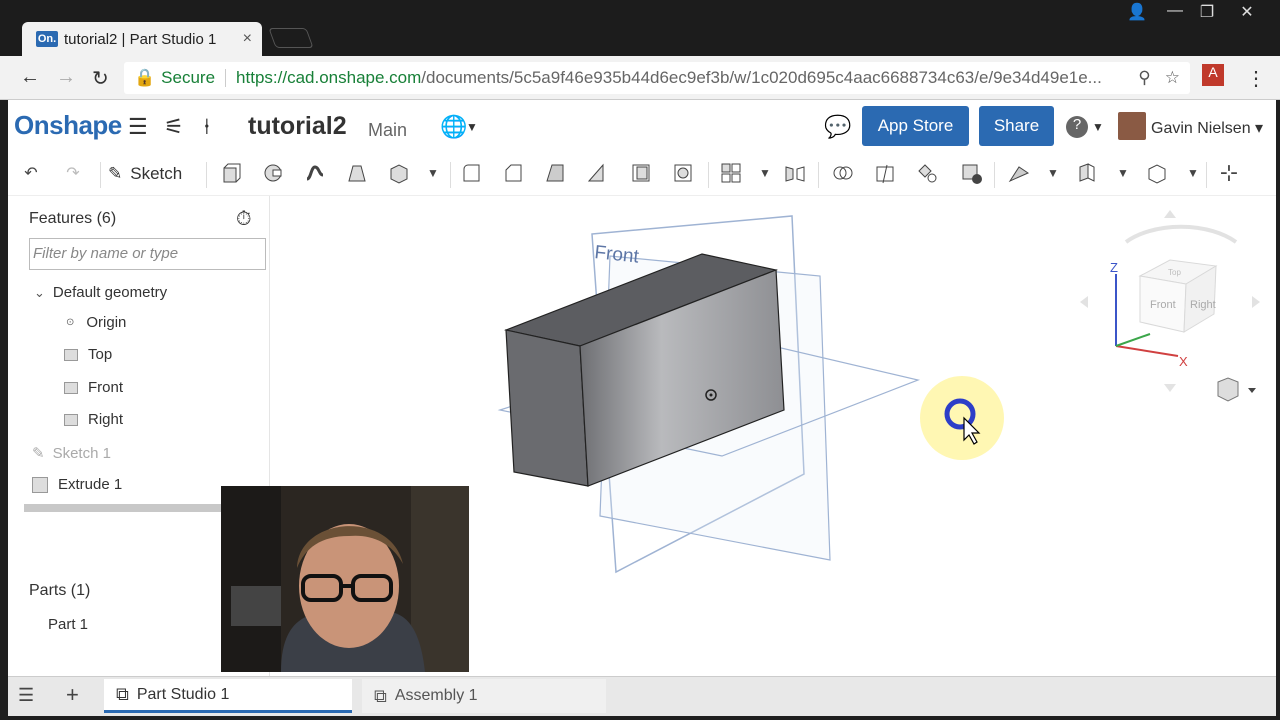 The width and height of the screenshot is (1280, 720). Describe the element at coordinates (273, 173) in the screenshot. I see `revolve-icon` at that location.